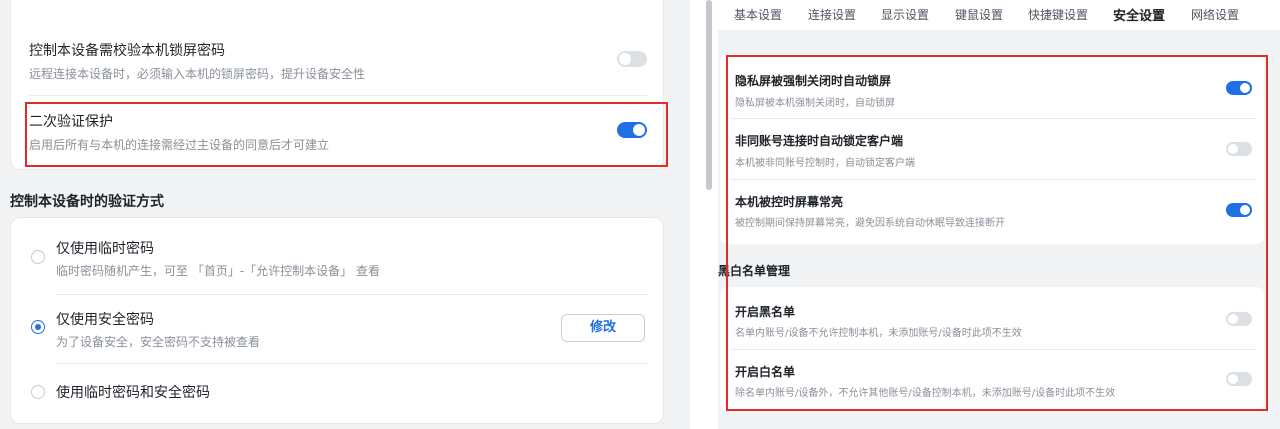 This screenshot has width=1280, height=429. What do you see at coordinates (832, 14) in the screenshot?
I see `tab-connection: 连接设置` at bounding box center [832, 14].